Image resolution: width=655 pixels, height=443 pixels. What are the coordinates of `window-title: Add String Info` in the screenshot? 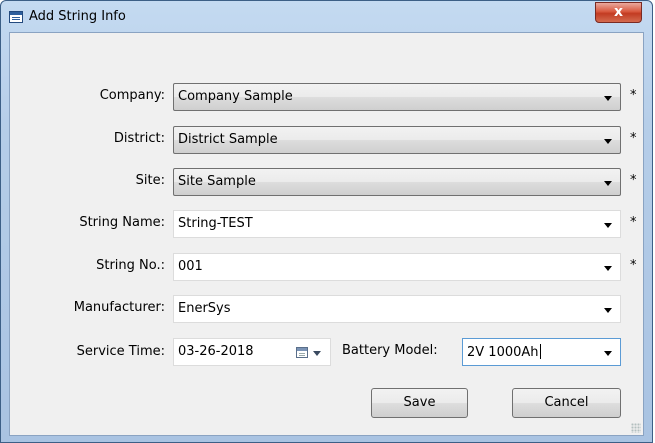 It's located at (77, 16).